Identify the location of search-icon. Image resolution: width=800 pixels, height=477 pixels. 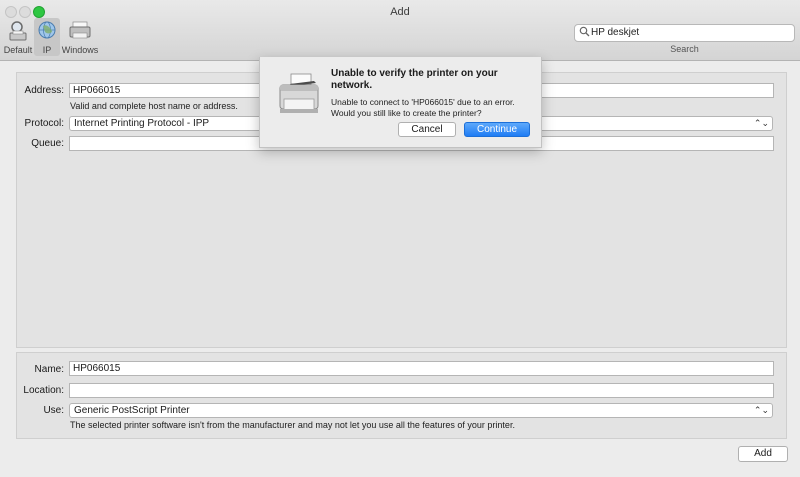
(584, 31).